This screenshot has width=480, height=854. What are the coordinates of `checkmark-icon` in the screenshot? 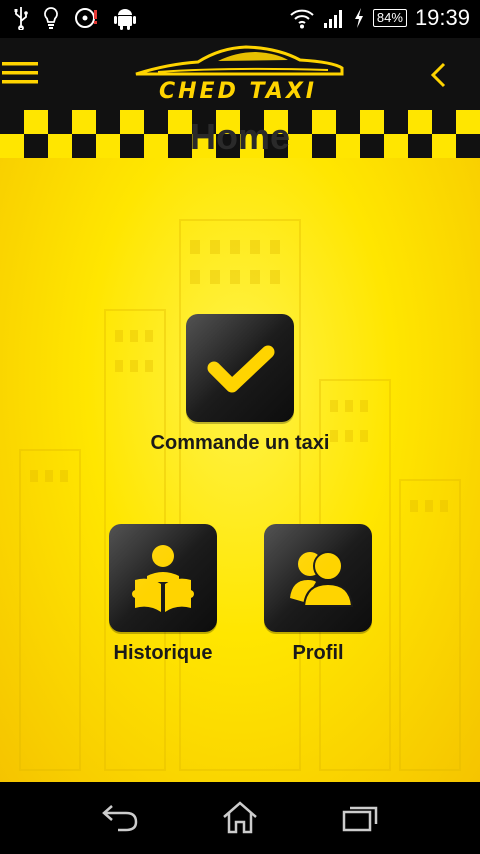 It's located at (241, 369).